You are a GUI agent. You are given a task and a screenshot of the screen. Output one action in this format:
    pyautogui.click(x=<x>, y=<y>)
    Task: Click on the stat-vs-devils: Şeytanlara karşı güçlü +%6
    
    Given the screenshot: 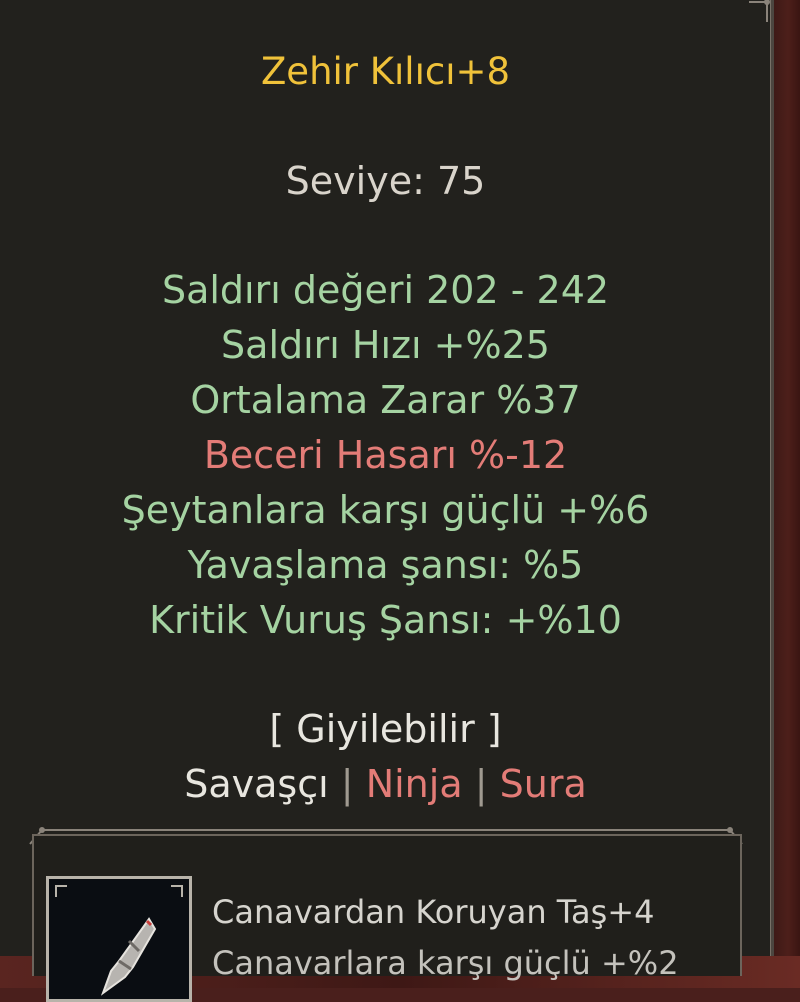 What is the action you would take?
    pyautogui.click(x=385, y=510)
    